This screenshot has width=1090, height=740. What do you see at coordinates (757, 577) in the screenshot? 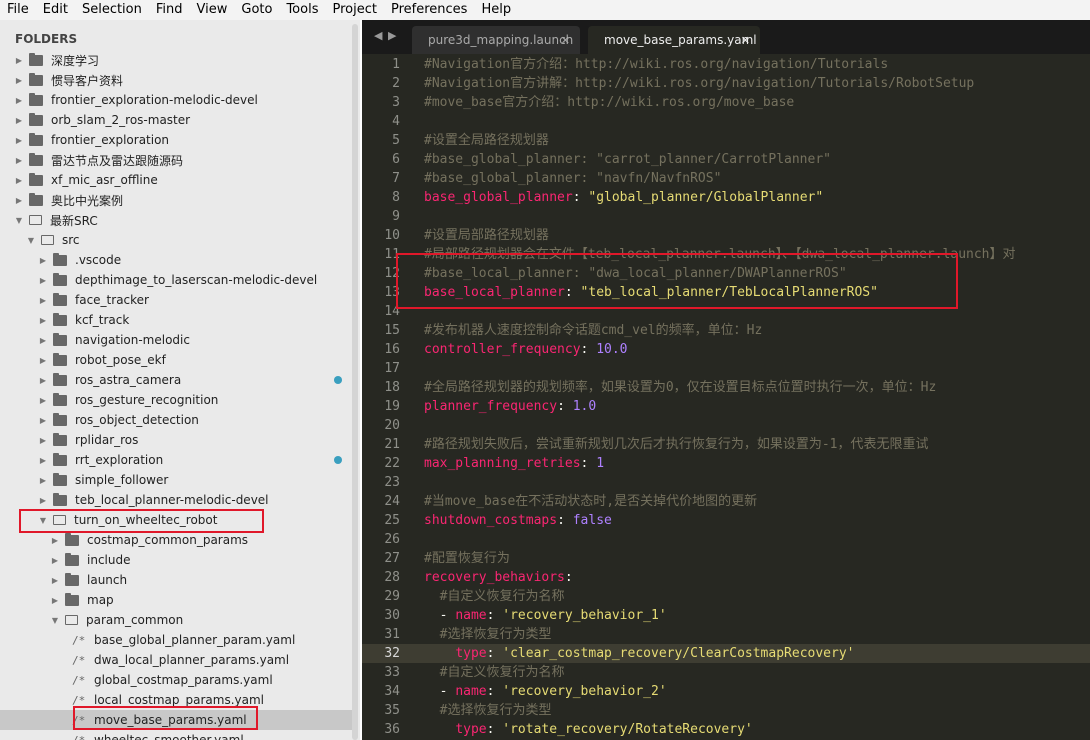
I see `code-line: recovery_behaviors:` at bounding box center [757, 577].